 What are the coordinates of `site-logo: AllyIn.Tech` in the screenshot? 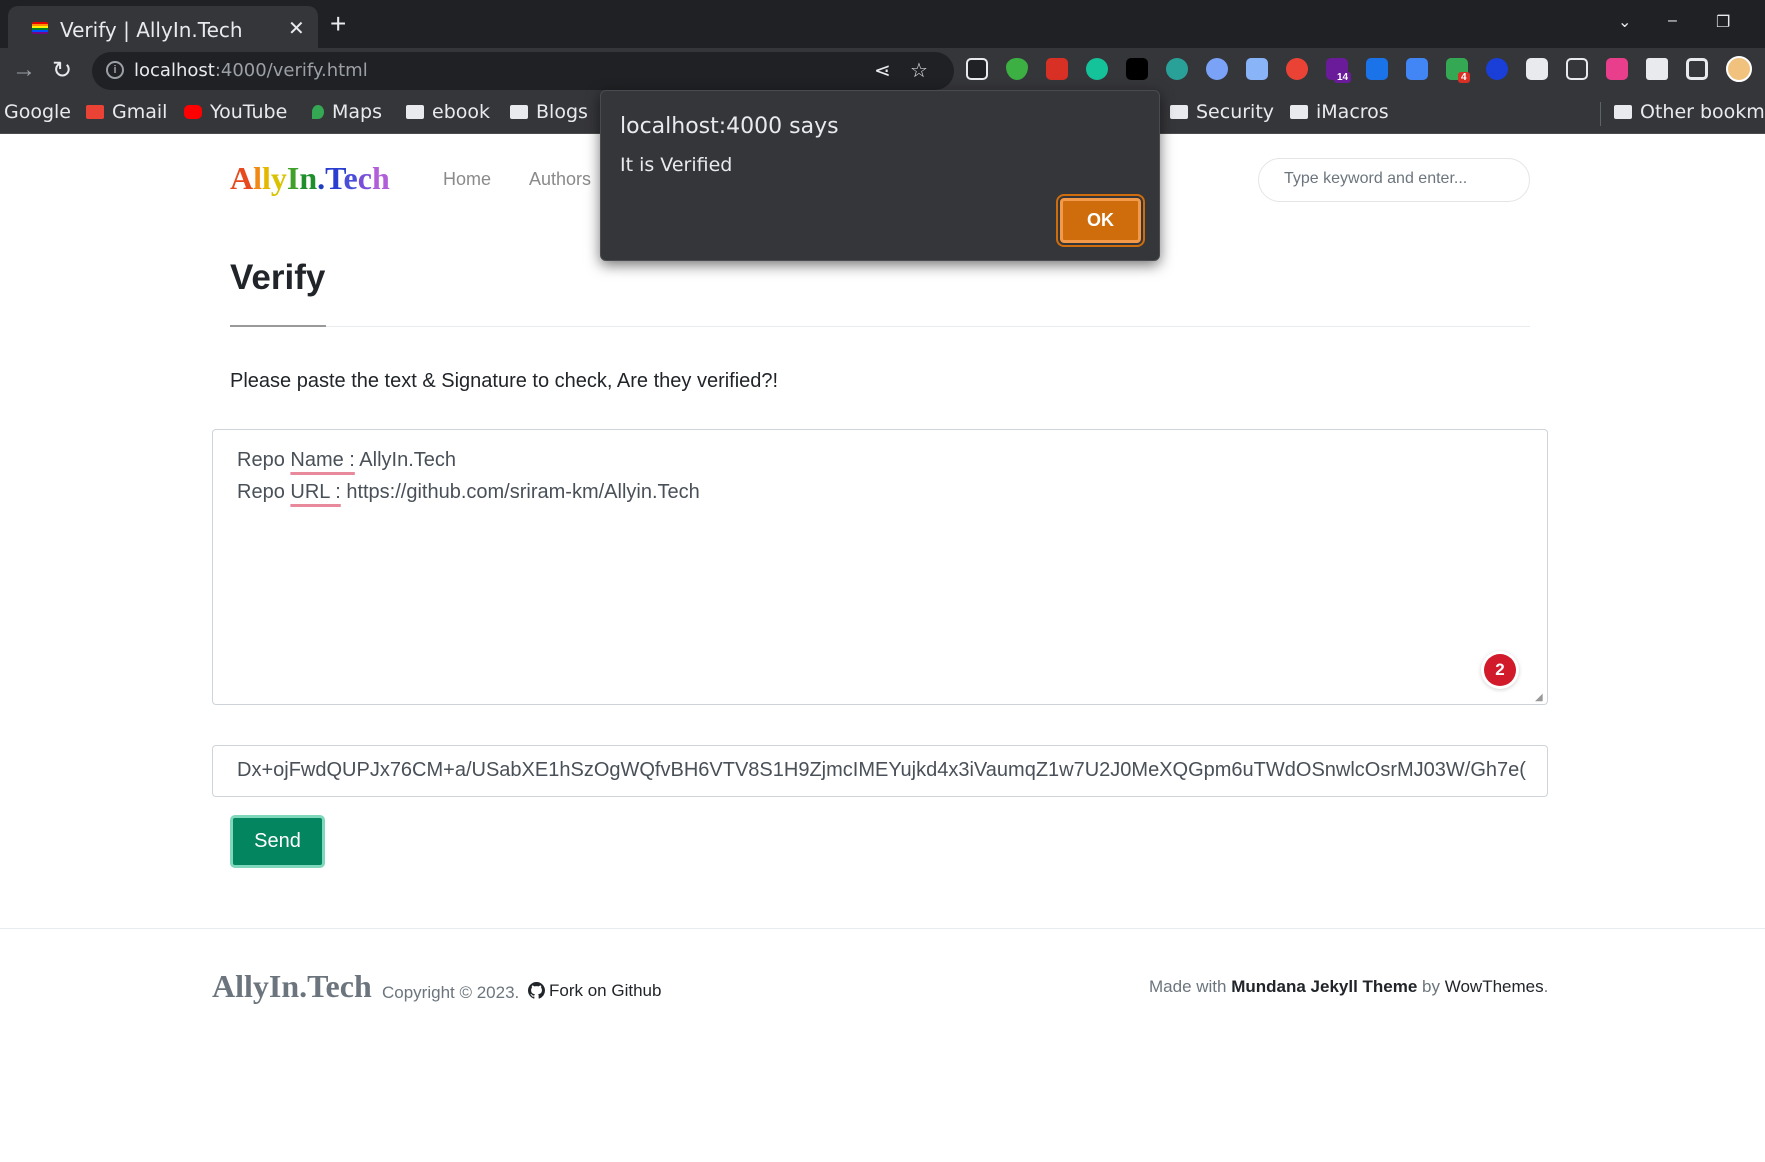 It's located at (310, 178).